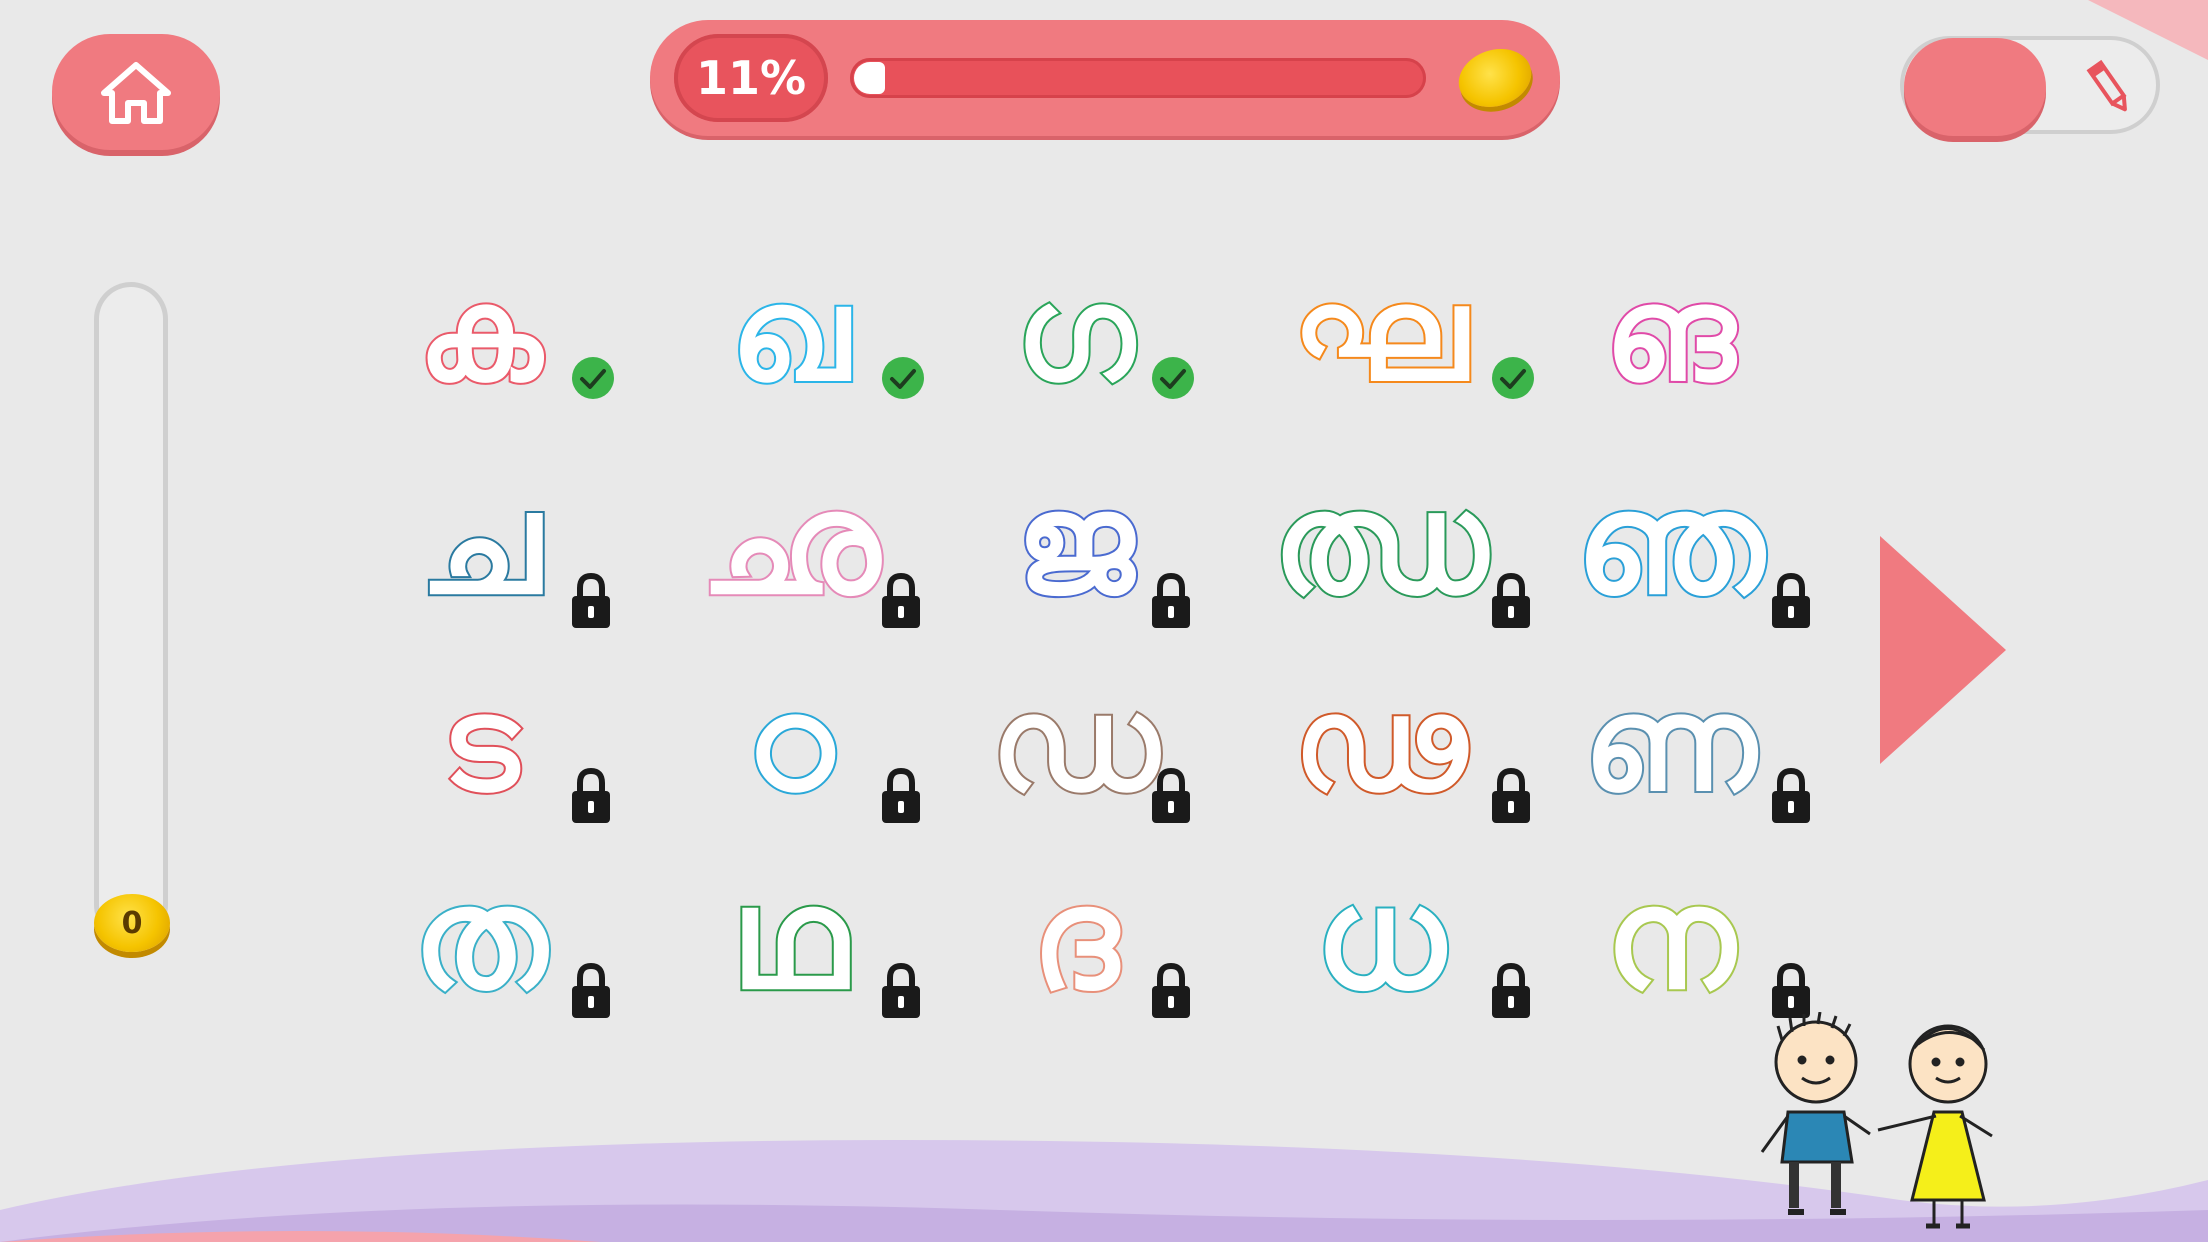 The height and width of the screenshot is (1242, 2208). Describe the element at coordinates (751, 78) in the screenshot. I see `progress-percent: 11%` at that location.